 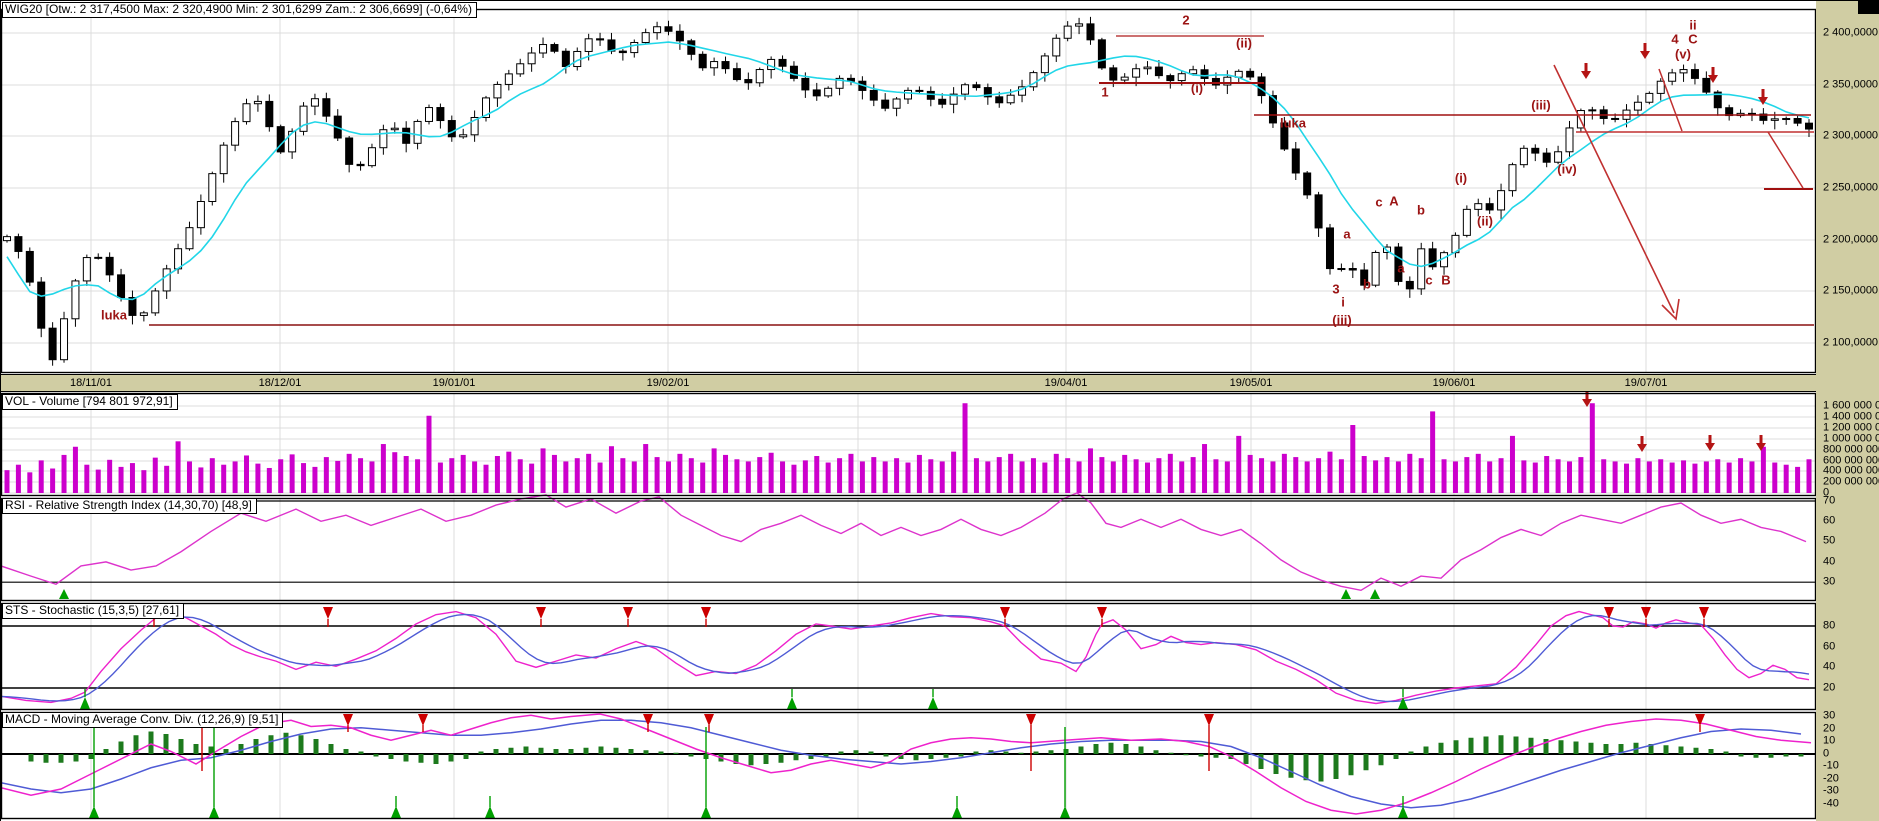 What do you see at coordinates (1868, 7) in the screenshot?
I see `window-corner-button` at bounding box center [1868, 7].